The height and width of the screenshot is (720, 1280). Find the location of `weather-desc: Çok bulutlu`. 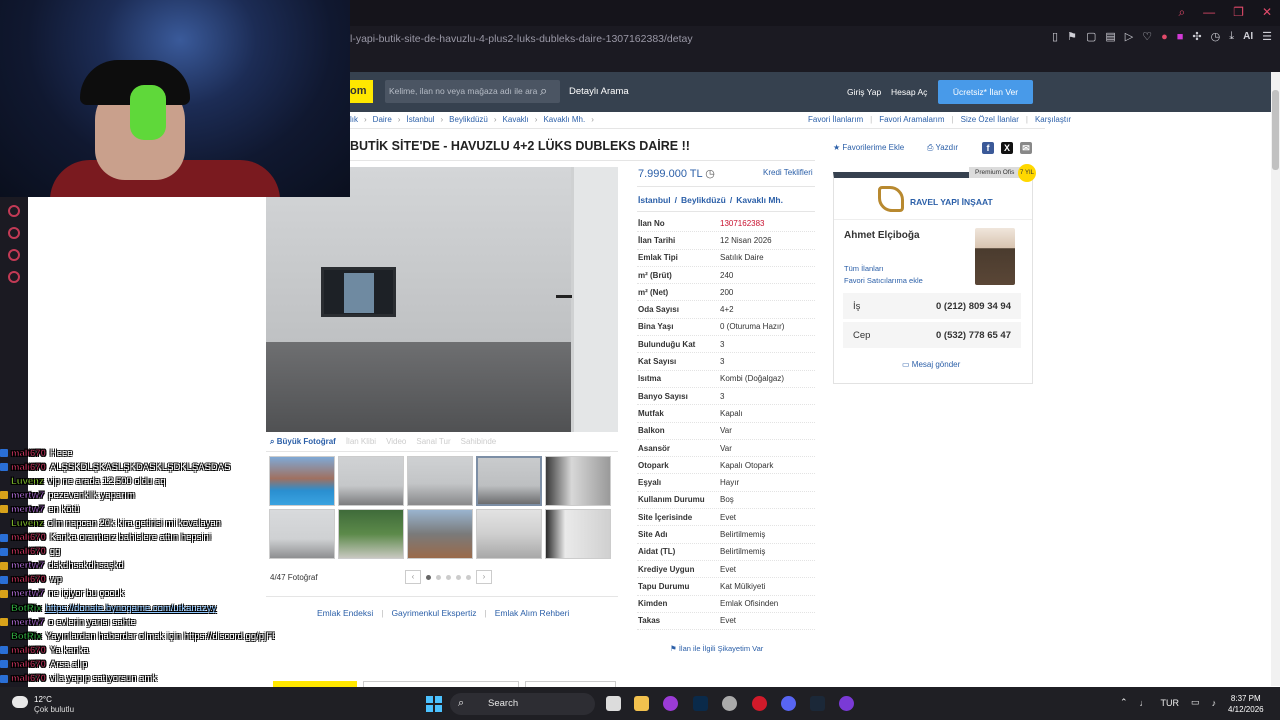

weather-desc: Çok bulutlu is located at coordinates (54, 709).